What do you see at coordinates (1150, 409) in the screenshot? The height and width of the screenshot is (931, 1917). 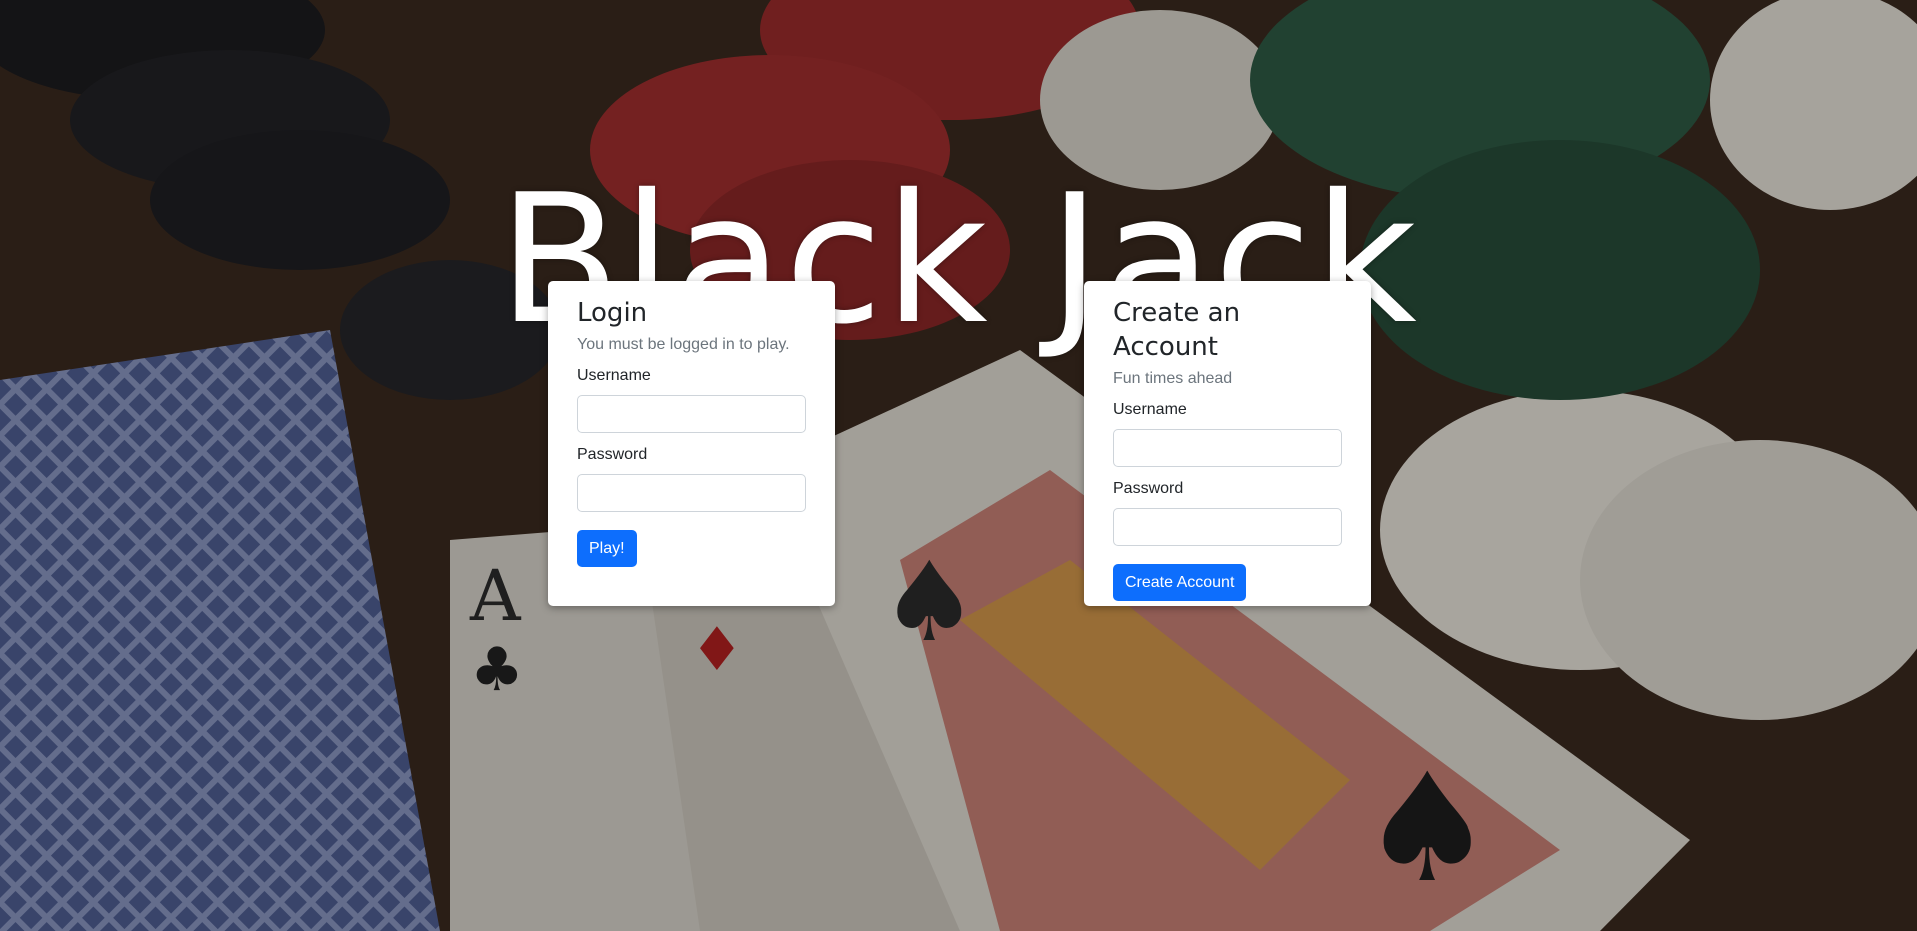 I see `signup-username-label: Username` at bounding box center [1150, 409].